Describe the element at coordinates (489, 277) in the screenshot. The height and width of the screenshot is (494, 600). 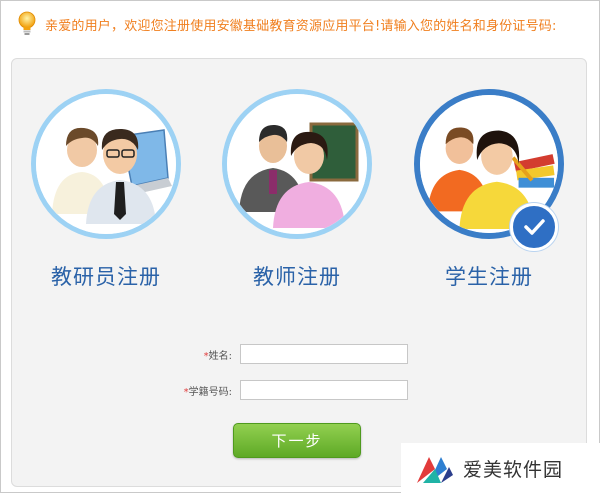
I see `role-label-student: 学生注册` at that location.